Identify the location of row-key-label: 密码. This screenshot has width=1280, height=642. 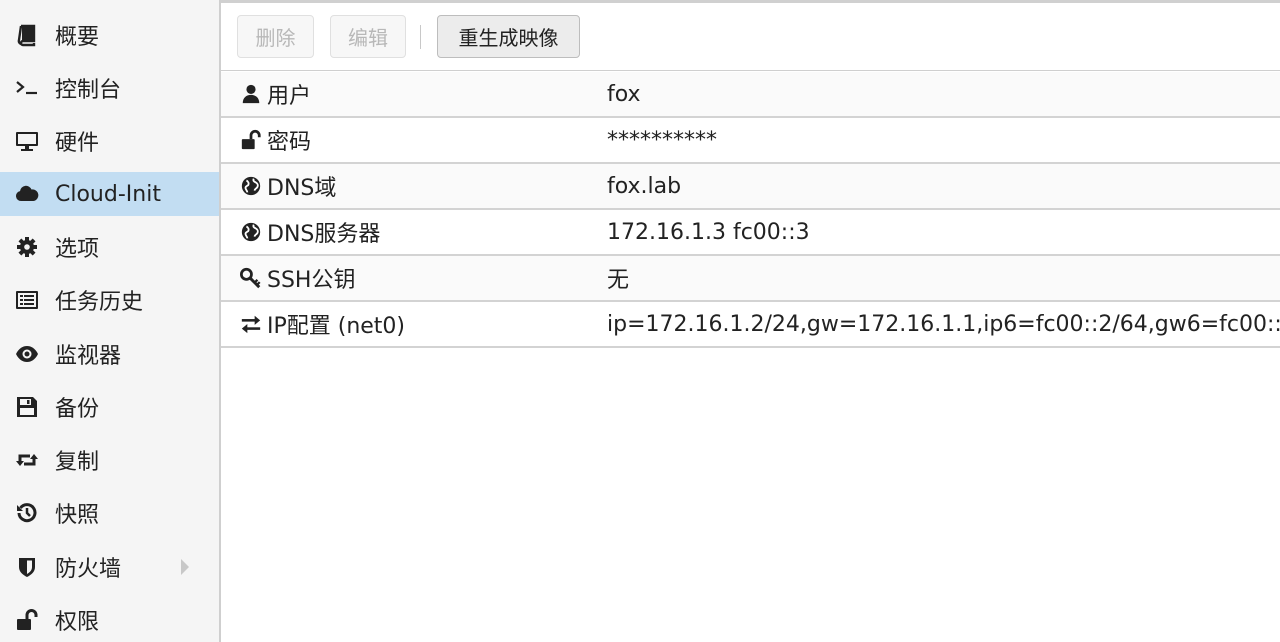
(289, 142).